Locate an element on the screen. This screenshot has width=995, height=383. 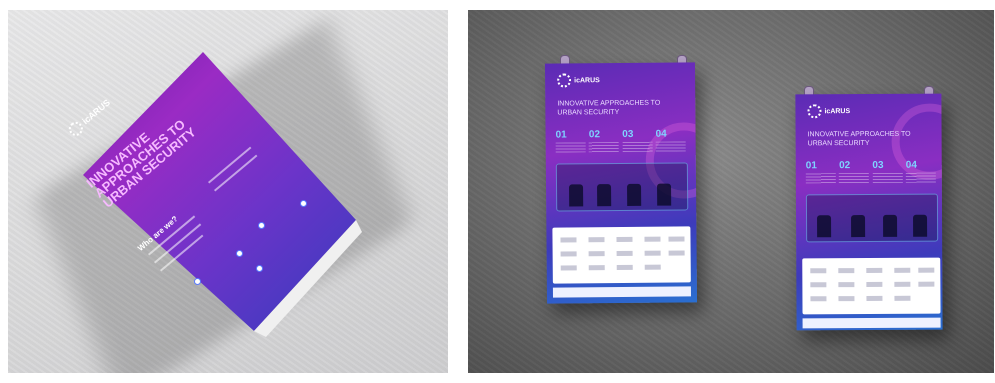
poster-right-logo-text: icARUS is located at coordinates (837, 111).